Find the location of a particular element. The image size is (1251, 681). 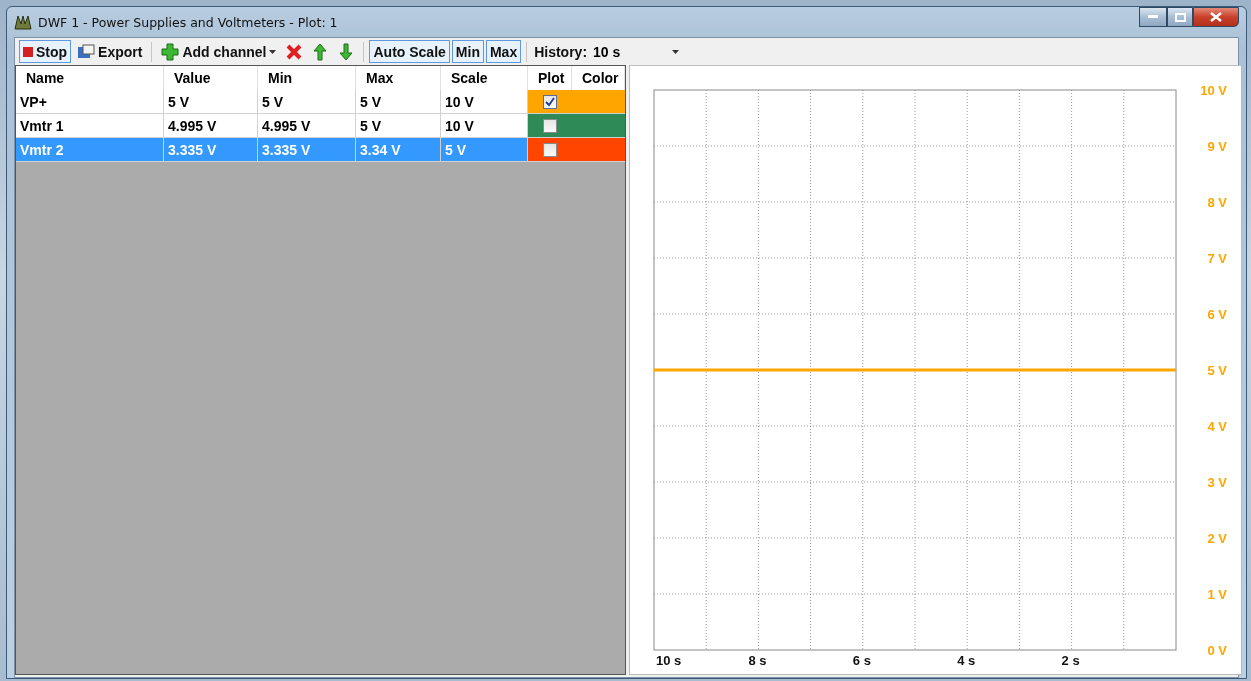

close-icon is located at coordinates (1216, 17).